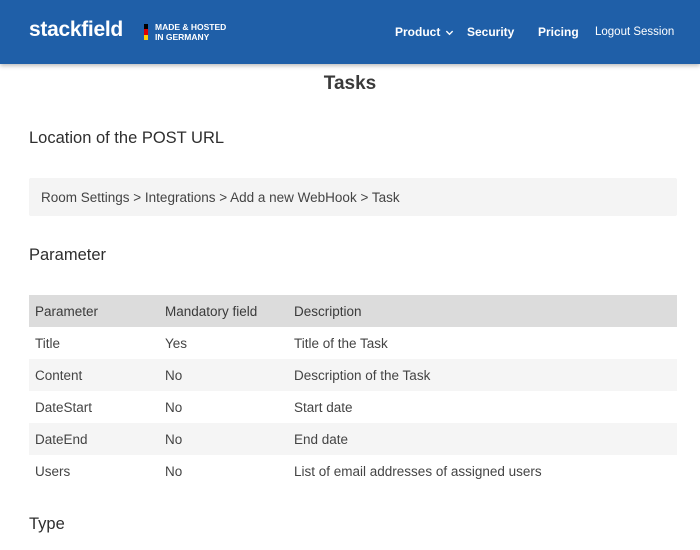 The image size is (700, 550). Describe the element at coordinates (53, 471) in the screenshot. I see `cell-parameter: Users` at that location.